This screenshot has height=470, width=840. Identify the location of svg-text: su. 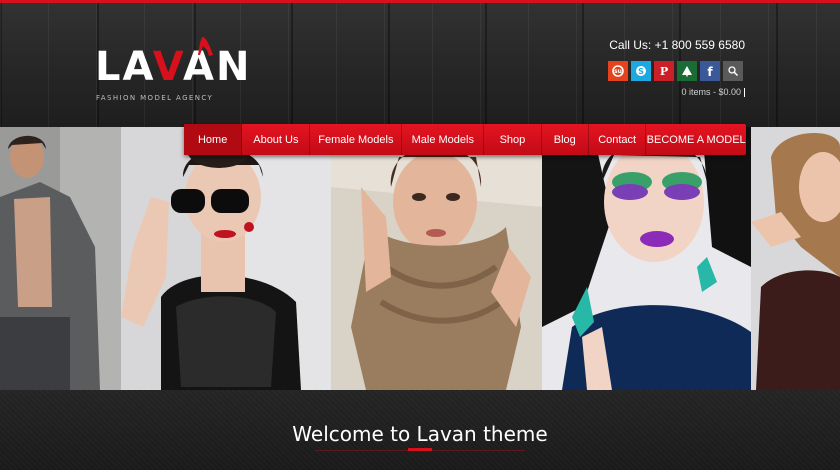
(618, 71).